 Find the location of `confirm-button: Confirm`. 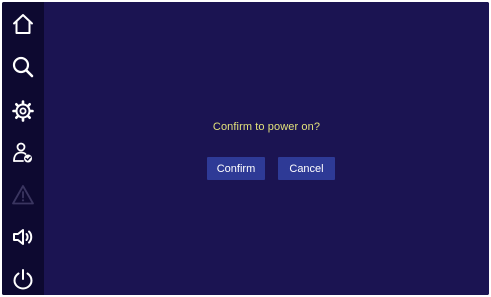

confirm-button: Confirm is located at coordinates (236, 168).